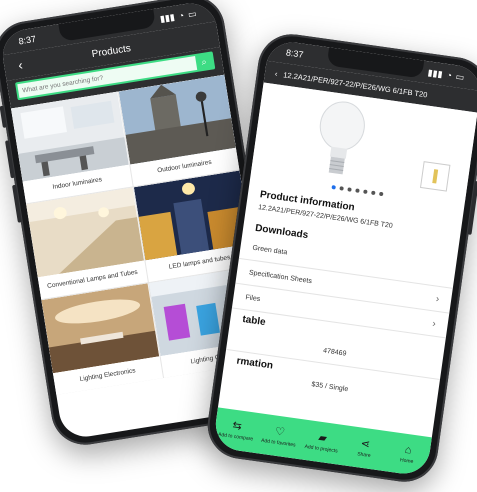 The height and width of the screenshot is (492, 477). I want to click on tab-projects: ▰ Add to projects, so click(322, 442).